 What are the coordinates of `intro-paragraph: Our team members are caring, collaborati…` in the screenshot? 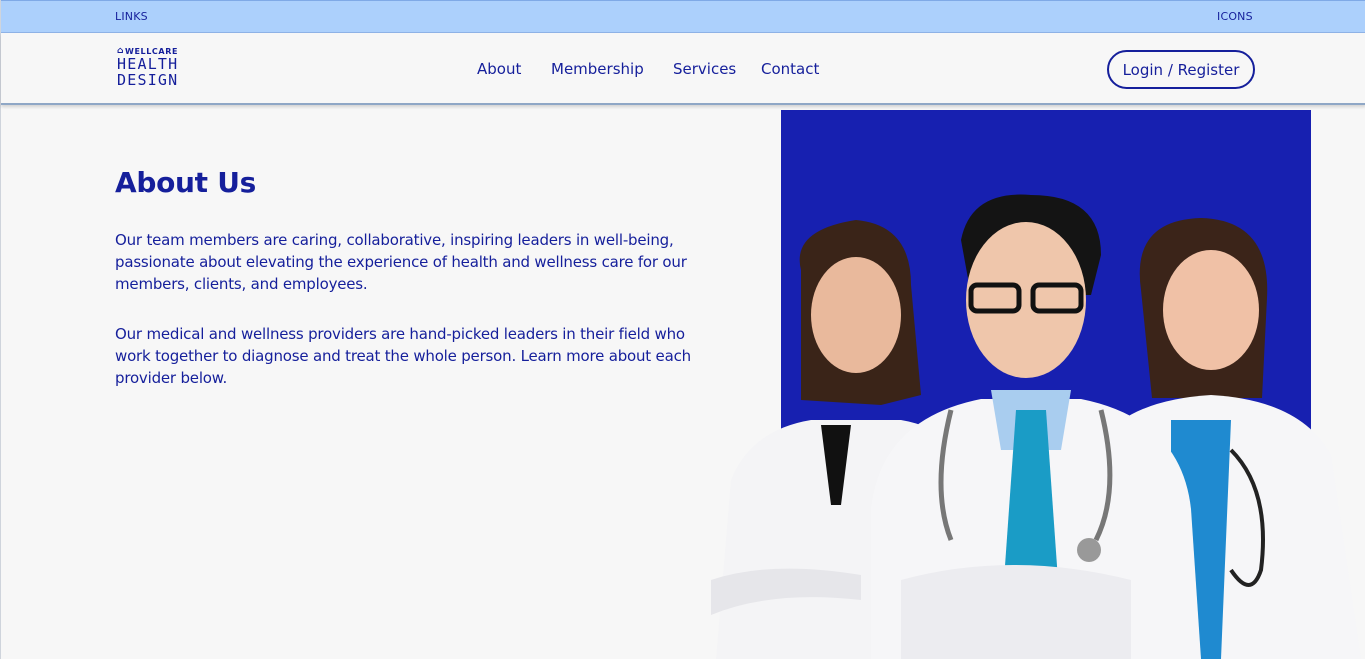 It's located at (401, 262).